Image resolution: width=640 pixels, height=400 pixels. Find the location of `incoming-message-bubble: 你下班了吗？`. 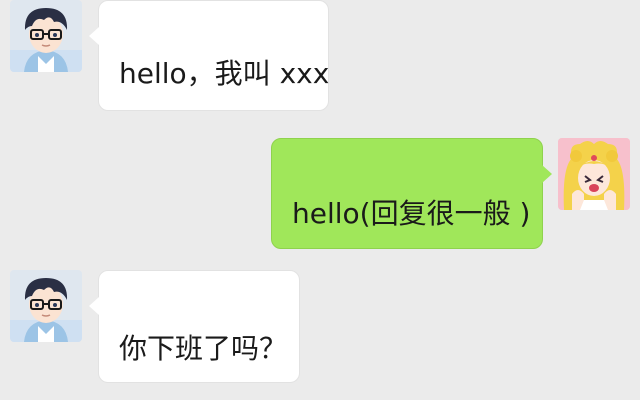

incoming-message-bubble: 你下班了吗？ is located at coordinates (194, 326).